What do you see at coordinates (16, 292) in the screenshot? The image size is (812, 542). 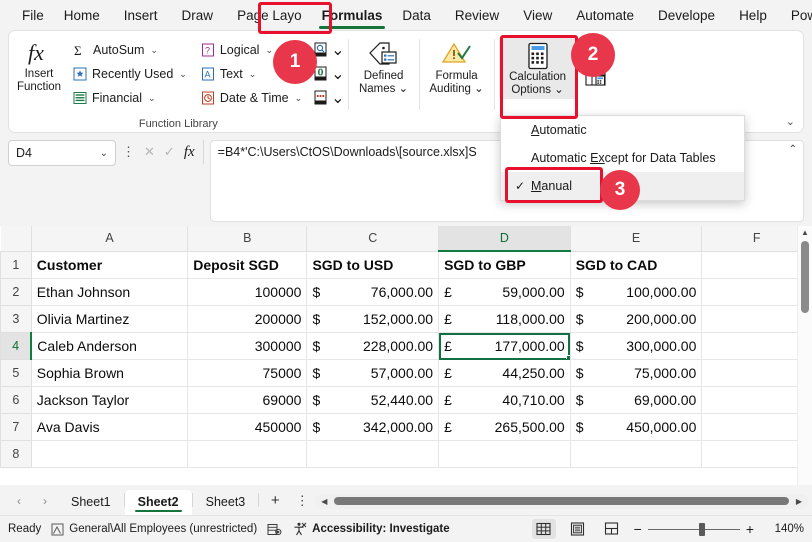 I see `row-header-2: 2` at bounding box center [16, 292].